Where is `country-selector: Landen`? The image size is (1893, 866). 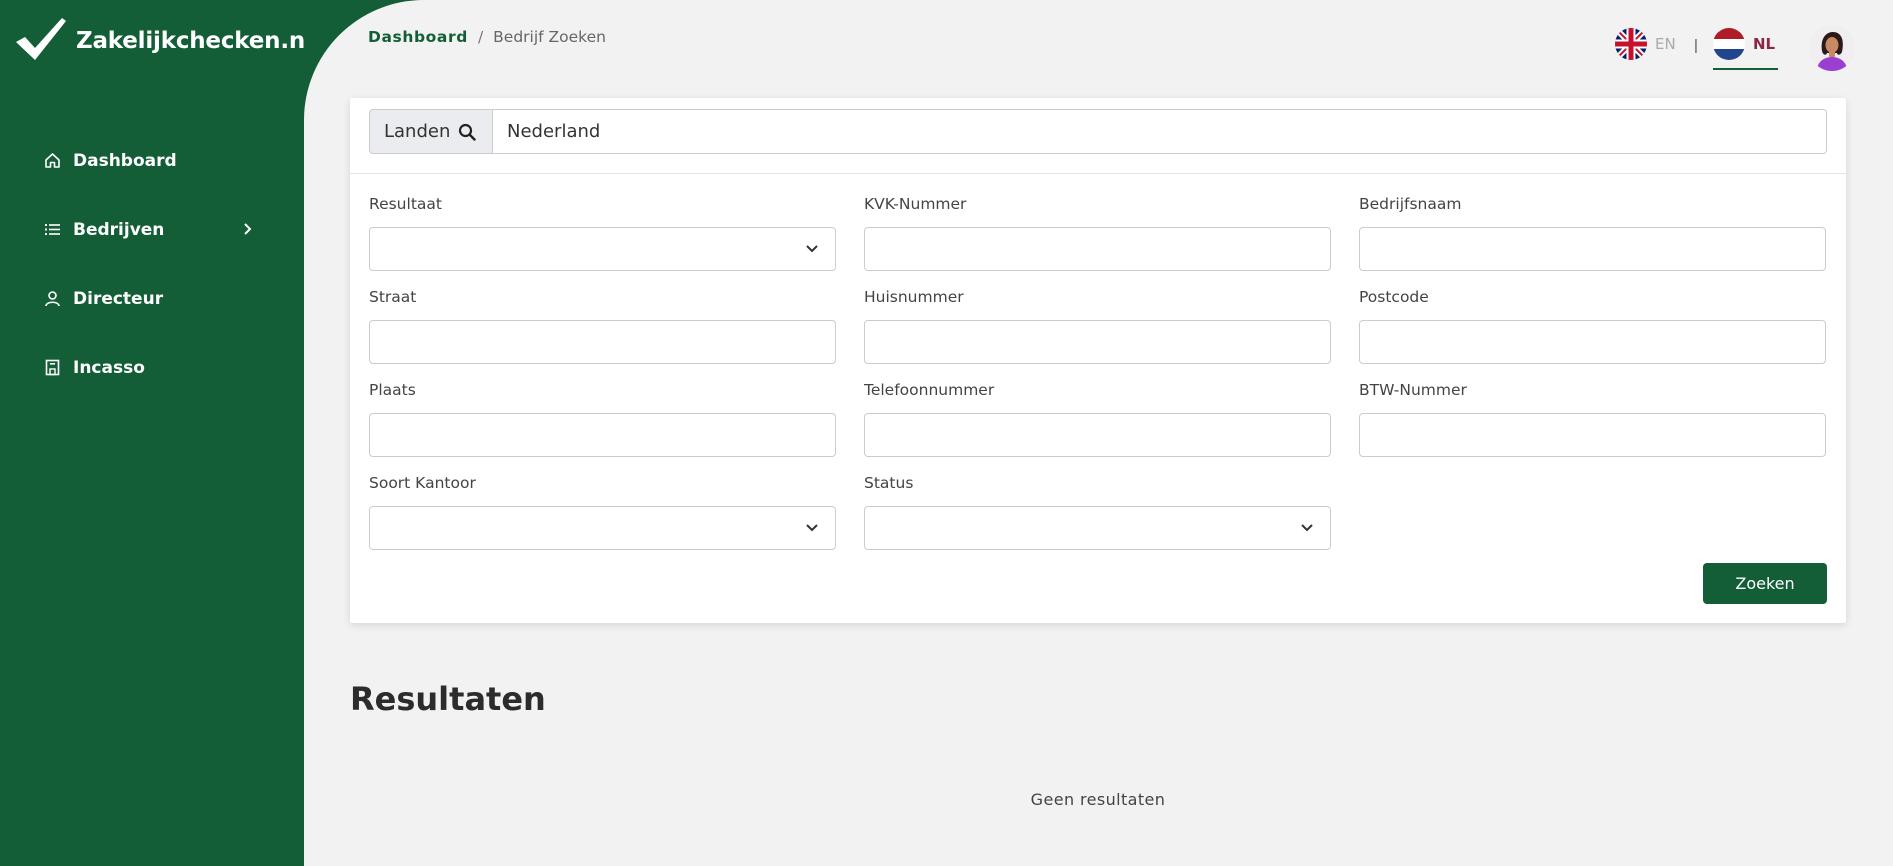 country-selector: Landen is located at coordinates (431, 131).